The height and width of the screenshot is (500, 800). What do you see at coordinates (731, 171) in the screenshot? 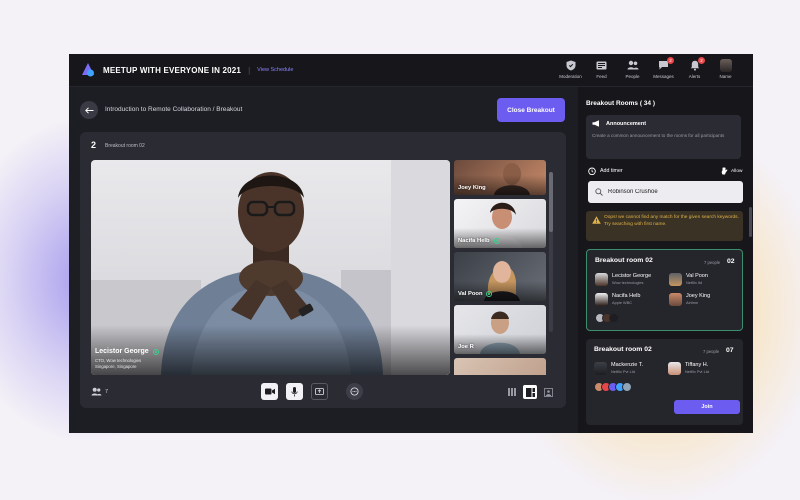
I see `allow-toggle: Allow` at bounding box center [731, 171].